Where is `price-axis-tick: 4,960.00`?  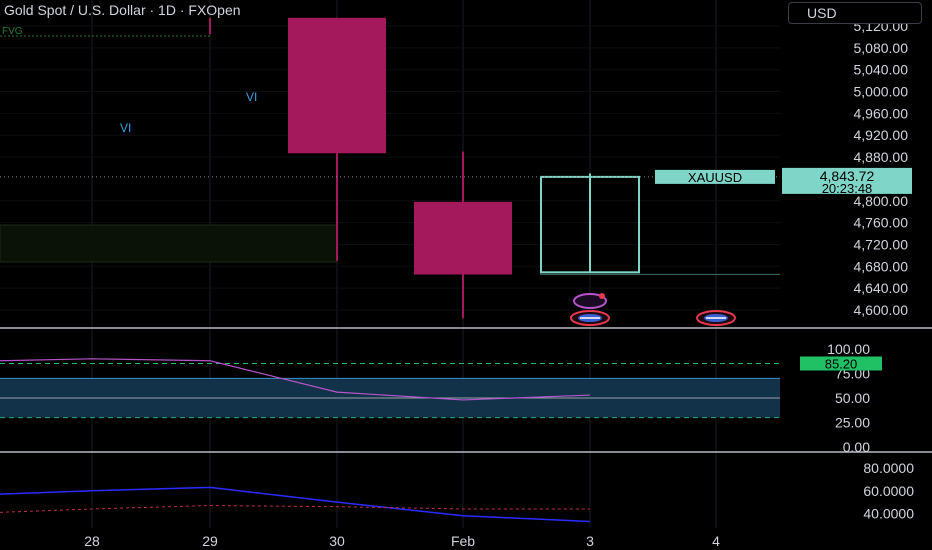 price-axis-tick: 4,960.00 is located at coordinates (881, 113).